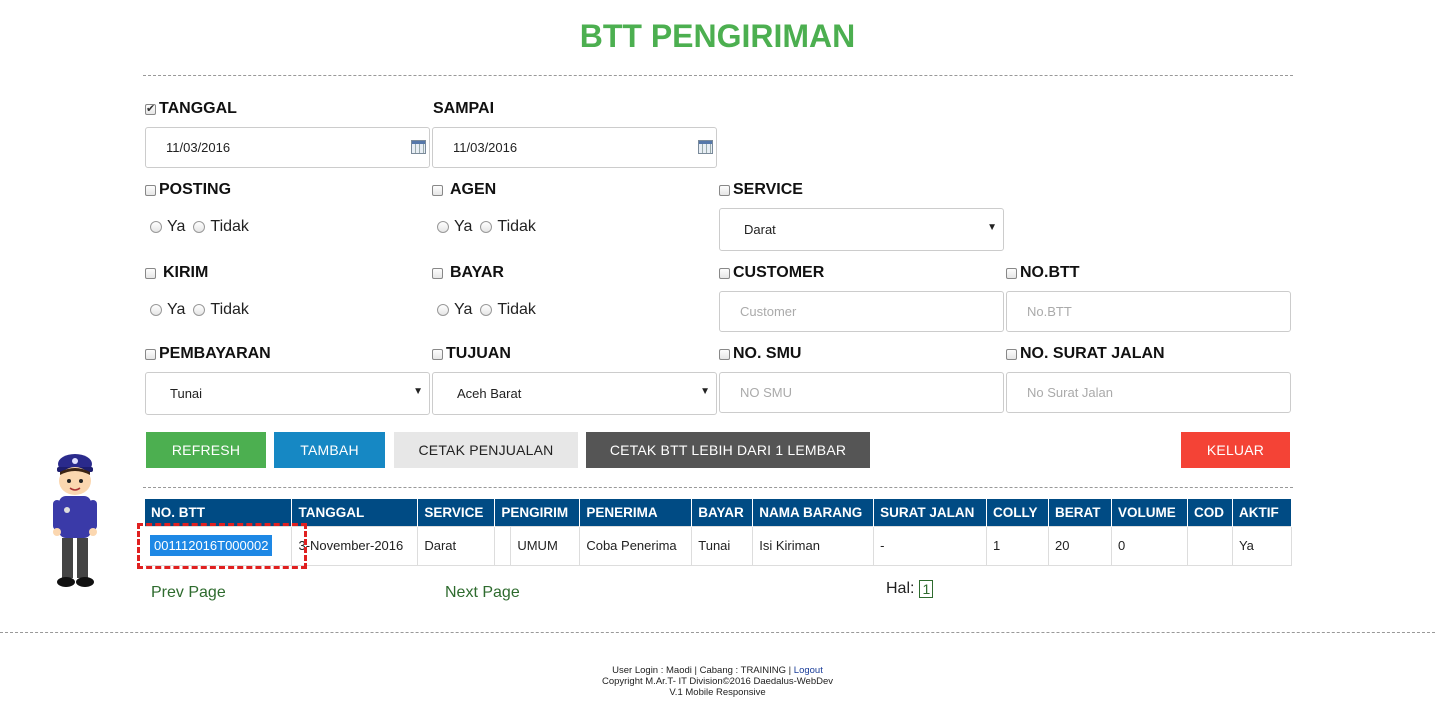 This screenshot has width=1435, height=727. I want to click on bayar-ya-radio, so click(443, 310).